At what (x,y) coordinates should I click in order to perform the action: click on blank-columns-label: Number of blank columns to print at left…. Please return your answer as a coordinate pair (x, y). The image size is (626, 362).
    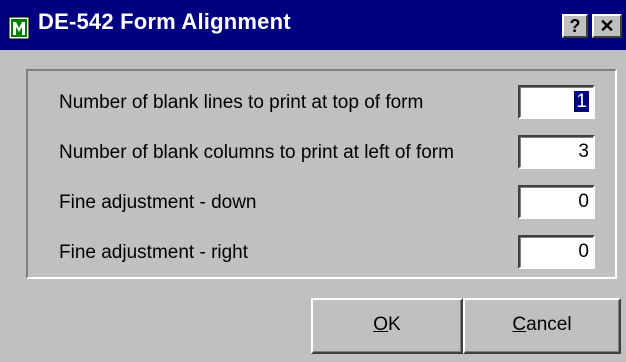
    Looking at the image, I should click on (256, 152).